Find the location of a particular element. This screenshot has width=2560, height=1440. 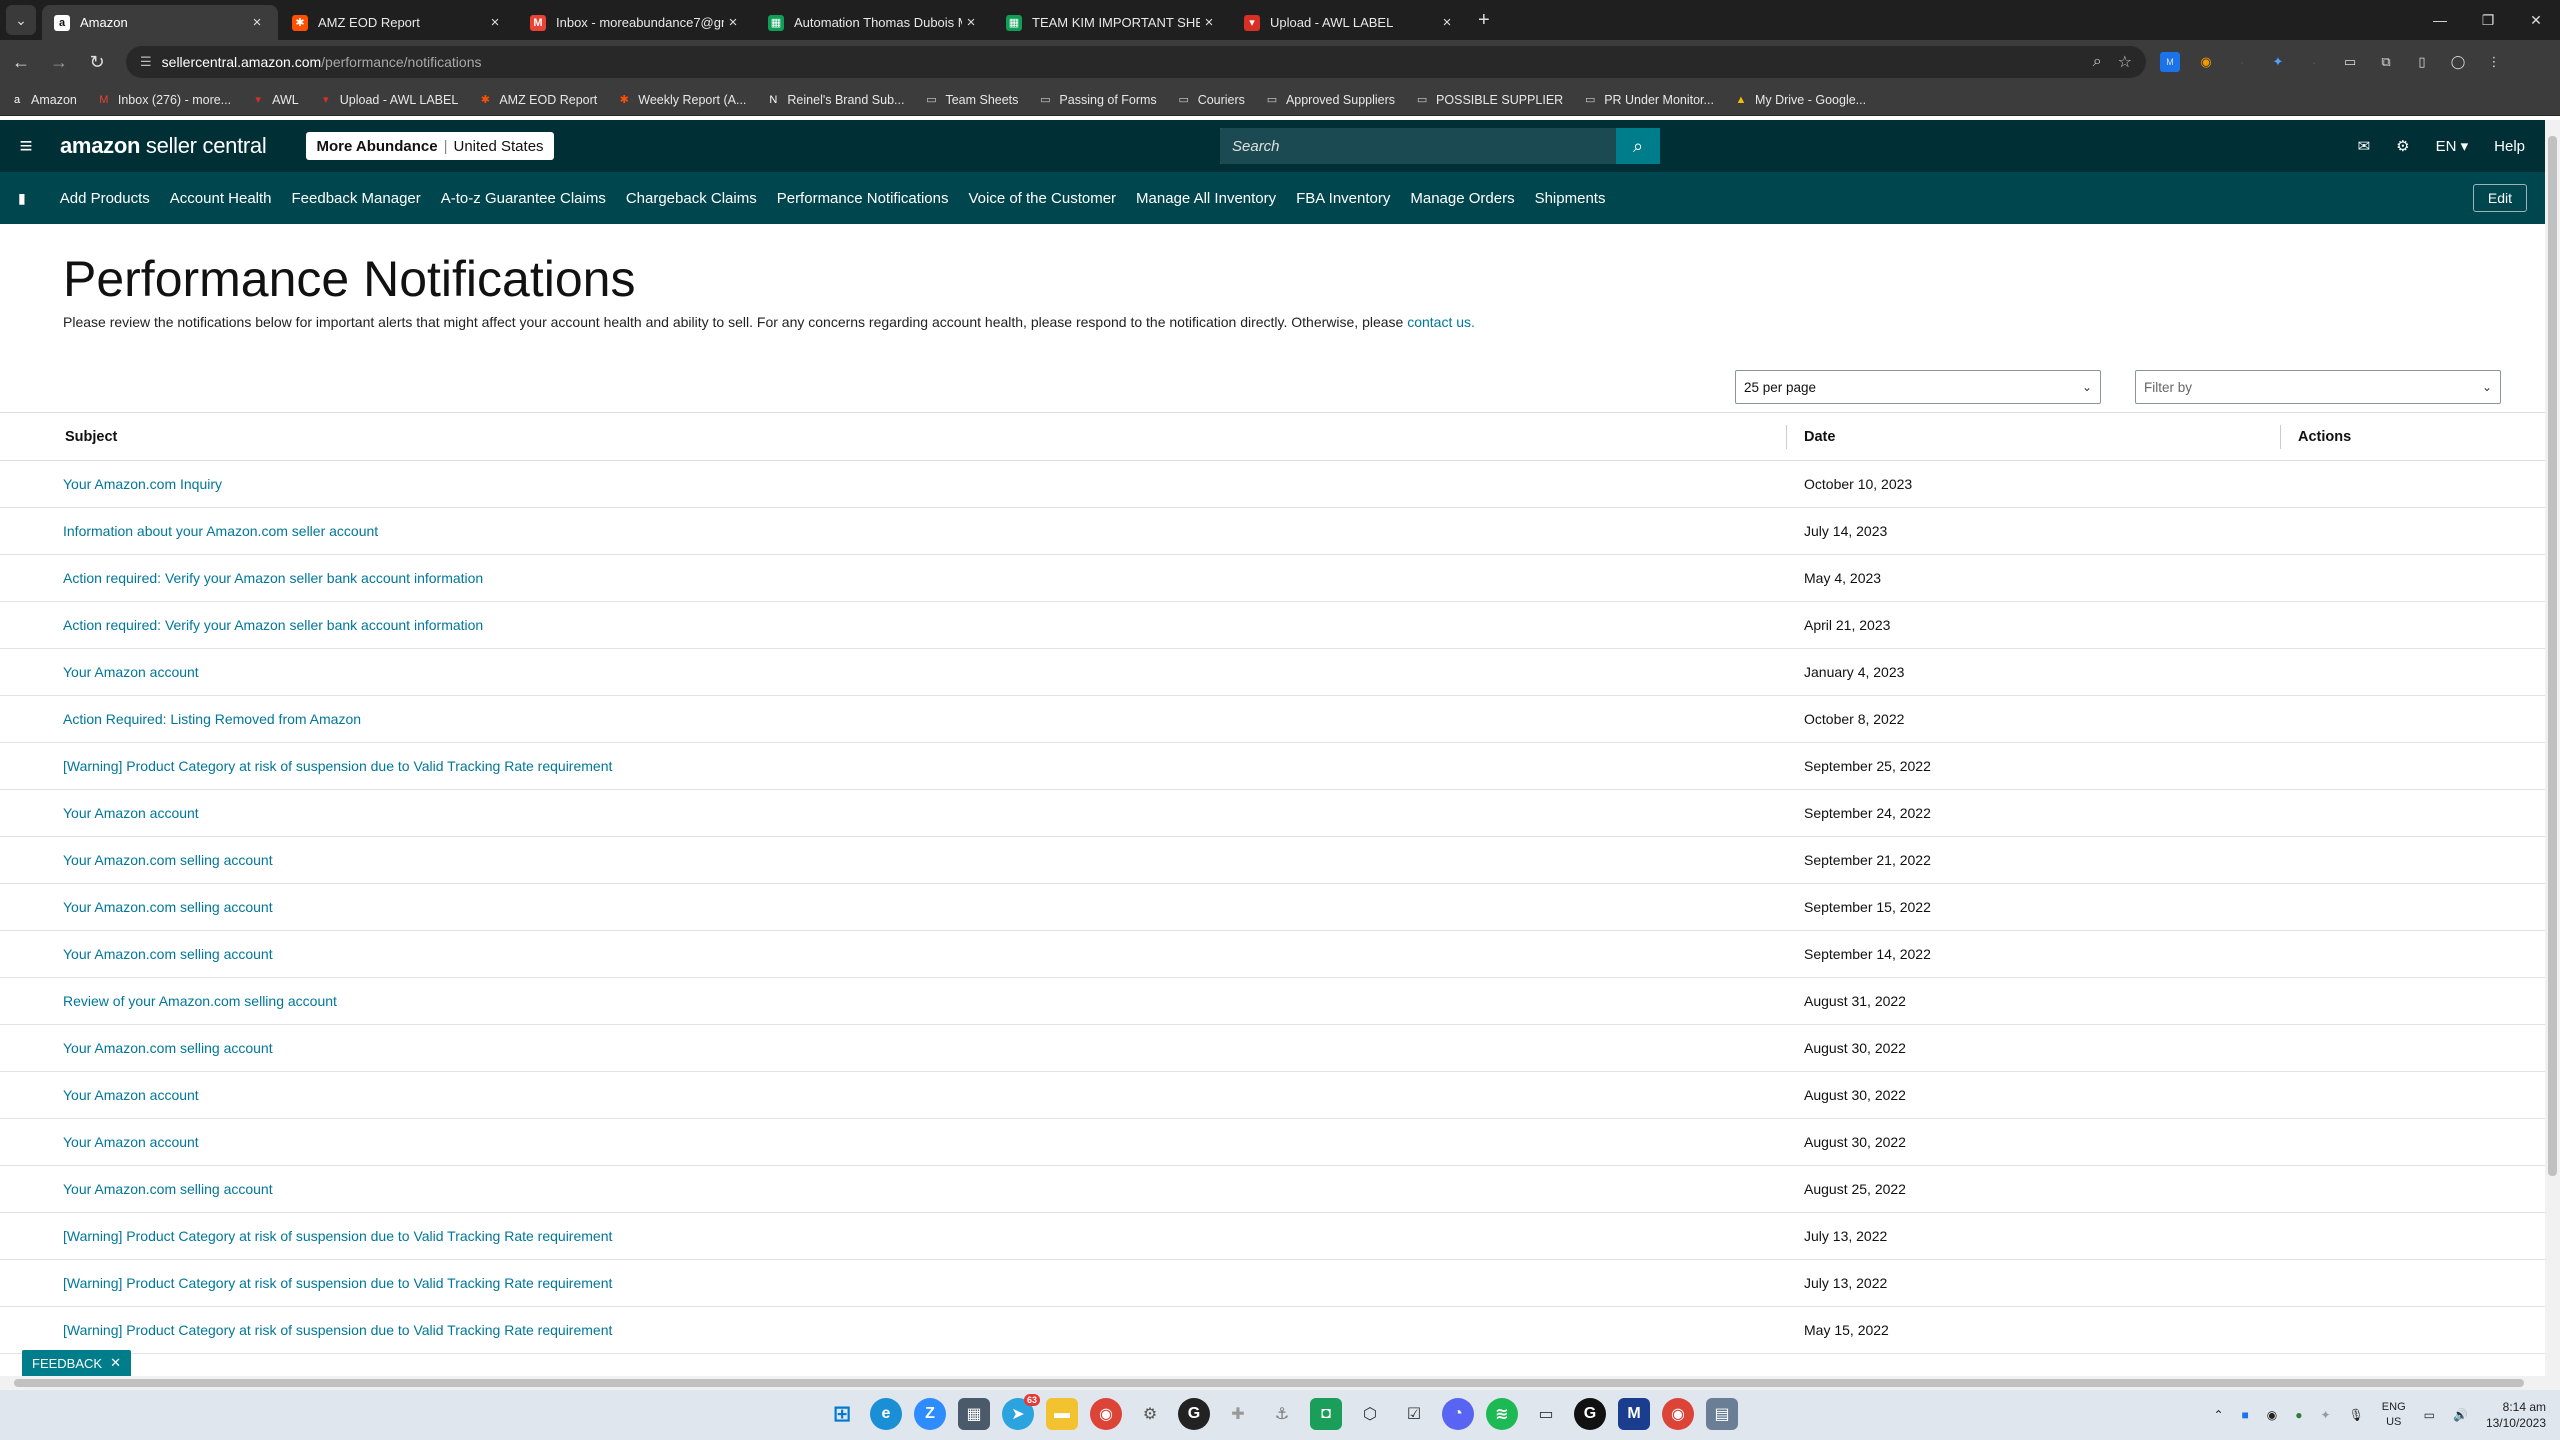

horizontal-scrollbar is located at coordinates (1280, 1383).